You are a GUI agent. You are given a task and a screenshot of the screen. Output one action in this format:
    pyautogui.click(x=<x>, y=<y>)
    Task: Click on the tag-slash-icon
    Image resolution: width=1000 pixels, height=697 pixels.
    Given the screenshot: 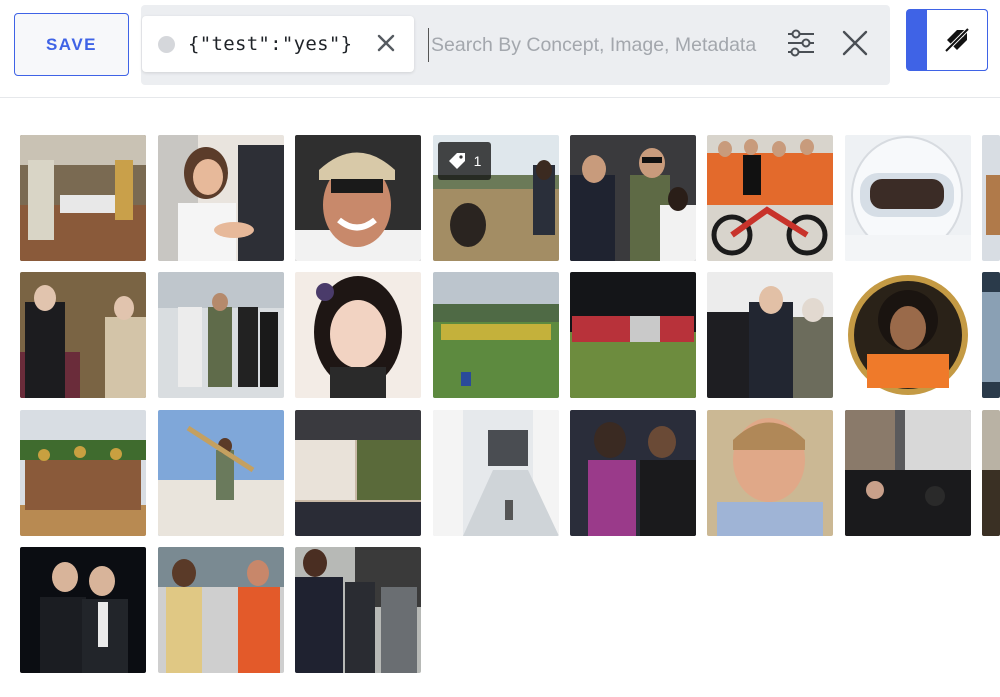 What is the action you would take?
    pyautogui.click(x=957, y=40)
    